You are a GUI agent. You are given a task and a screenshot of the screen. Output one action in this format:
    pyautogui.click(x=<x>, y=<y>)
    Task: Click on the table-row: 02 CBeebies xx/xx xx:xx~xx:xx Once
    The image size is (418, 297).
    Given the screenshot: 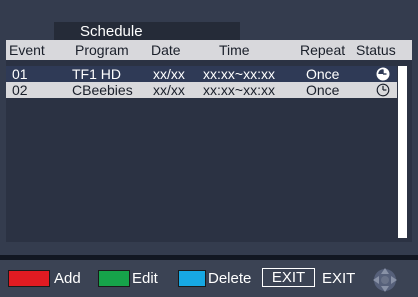 What is the action you would take?
    pyautogui.click(x=202, y=90)
    